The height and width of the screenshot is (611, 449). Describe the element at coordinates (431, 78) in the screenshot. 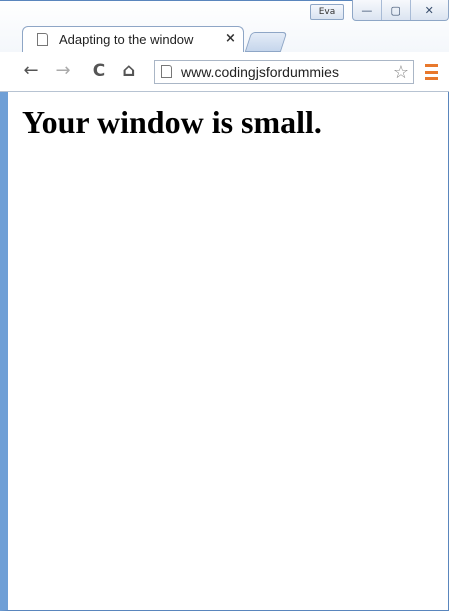

I see `menu-bar-bottom` at that location.